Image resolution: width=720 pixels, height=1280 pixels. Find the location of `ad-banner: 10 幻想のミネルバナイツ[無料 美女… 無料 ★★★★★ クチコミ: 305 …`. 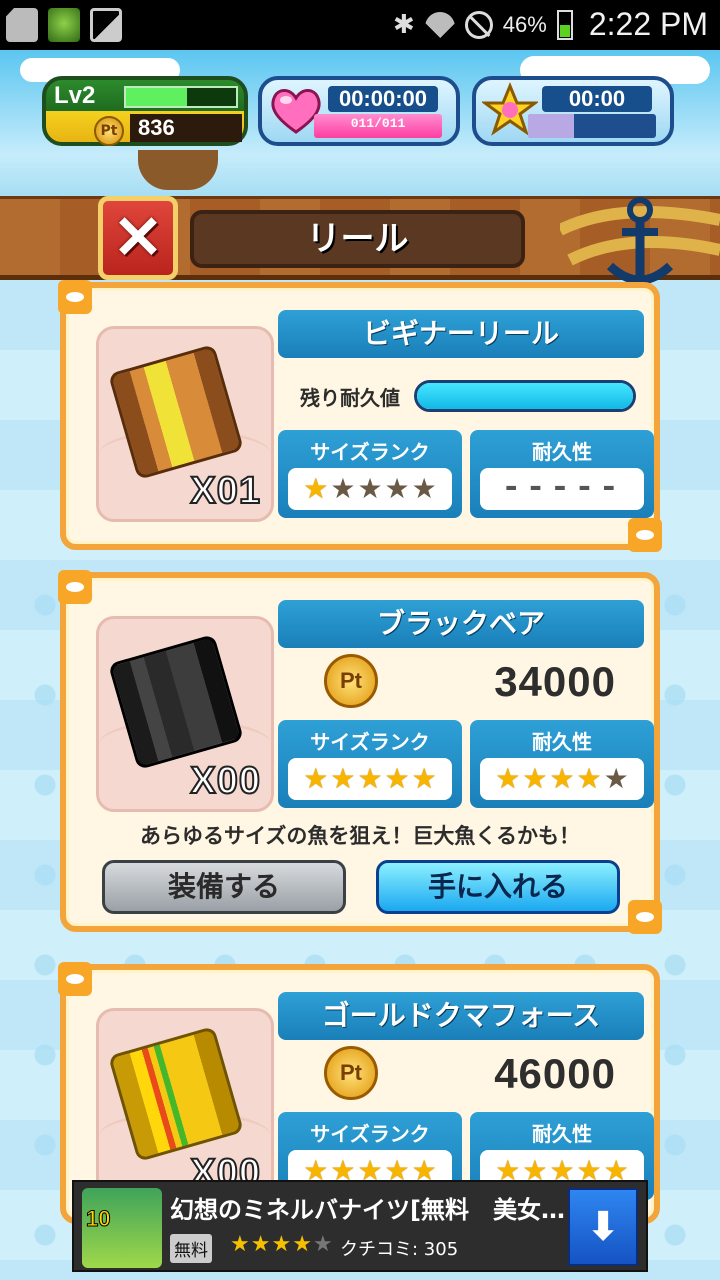

ad-banner: 10 幻想のミネルバナイツ[無料 美女… 無料 ★★★★★ クチコミ: 305 … is located at coordinates (360, 1226).